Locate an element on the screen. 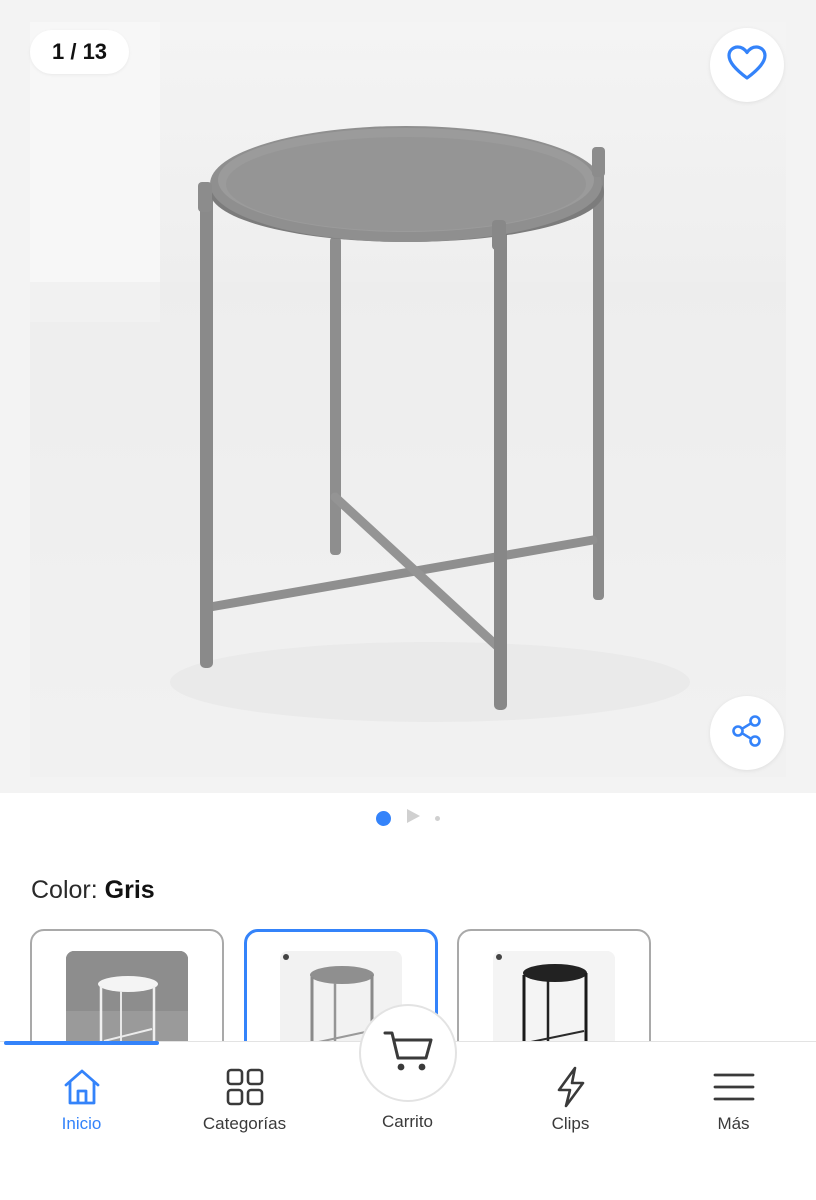 This screenshot has width=816, height=1200. color-value: Gris is located at coordinates (129, 890).